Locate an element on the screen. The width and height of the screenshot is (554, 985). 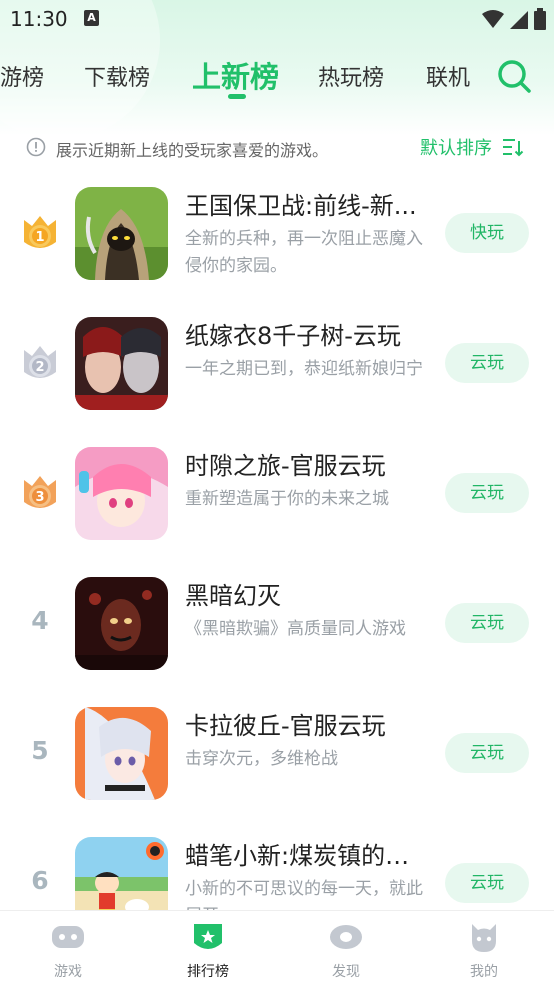
tab-download-rank: 下载榜 is located at coordinates (117, 76).